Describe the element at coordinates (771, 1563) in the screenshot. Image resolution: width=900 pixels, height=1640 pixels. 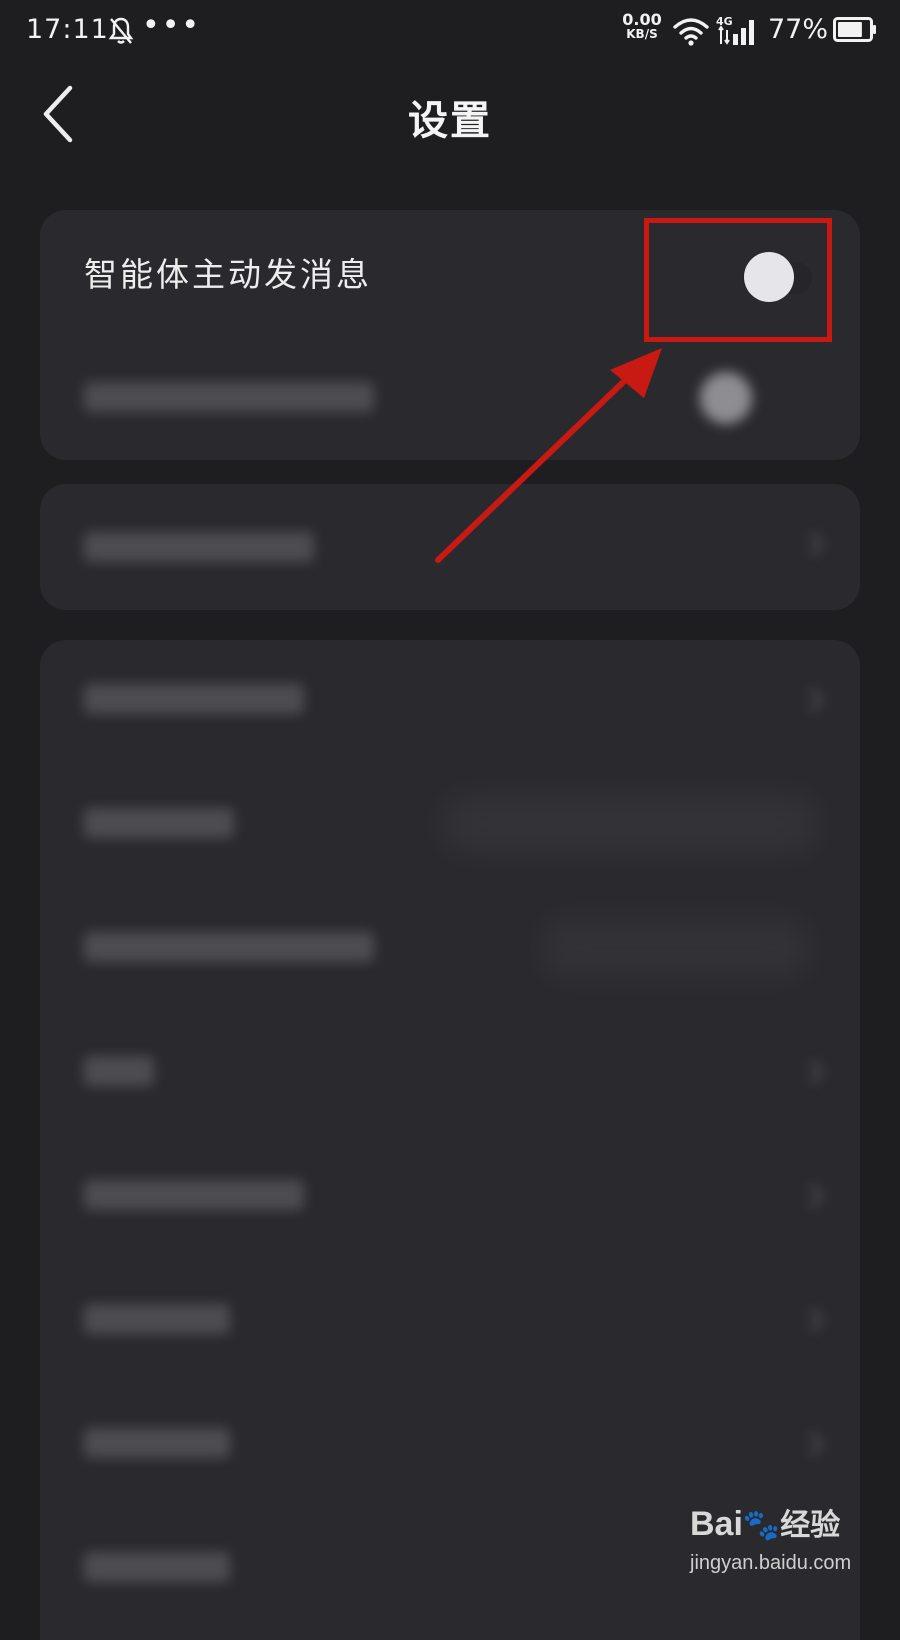
I see `watermark-url: jingyan.baidu.com` at that location.